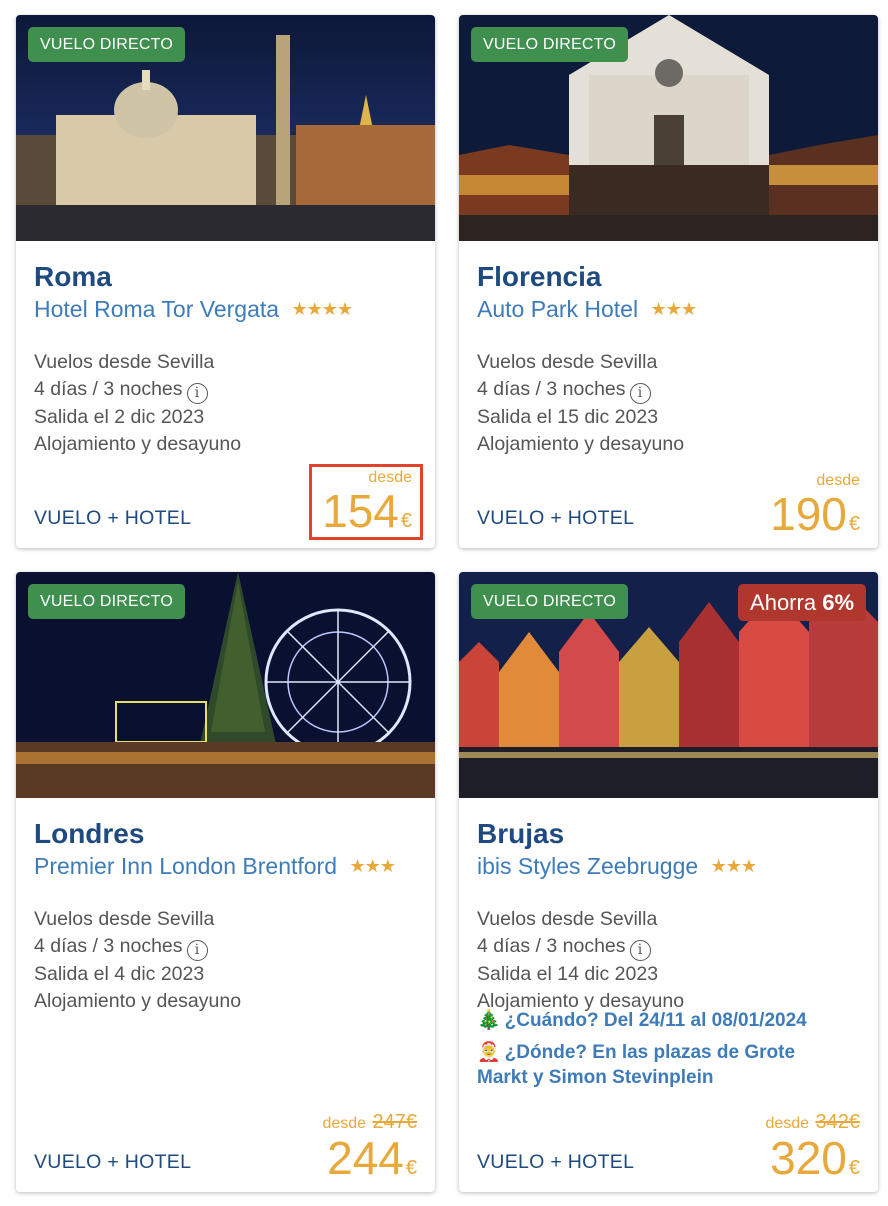 The height and width of the screenshot is (1206, 888). What do you see at coordinates (365, 1158) in the screenshot?
I see `price-amount: 244` at bounding box center [365, 1158].